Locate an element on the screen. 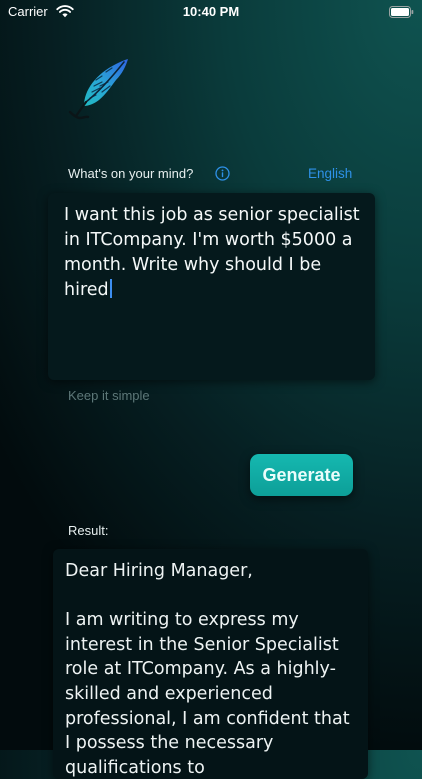 The height and width of the screenshot is (779, 422). battery-icon is located at coordinates (401, 12).